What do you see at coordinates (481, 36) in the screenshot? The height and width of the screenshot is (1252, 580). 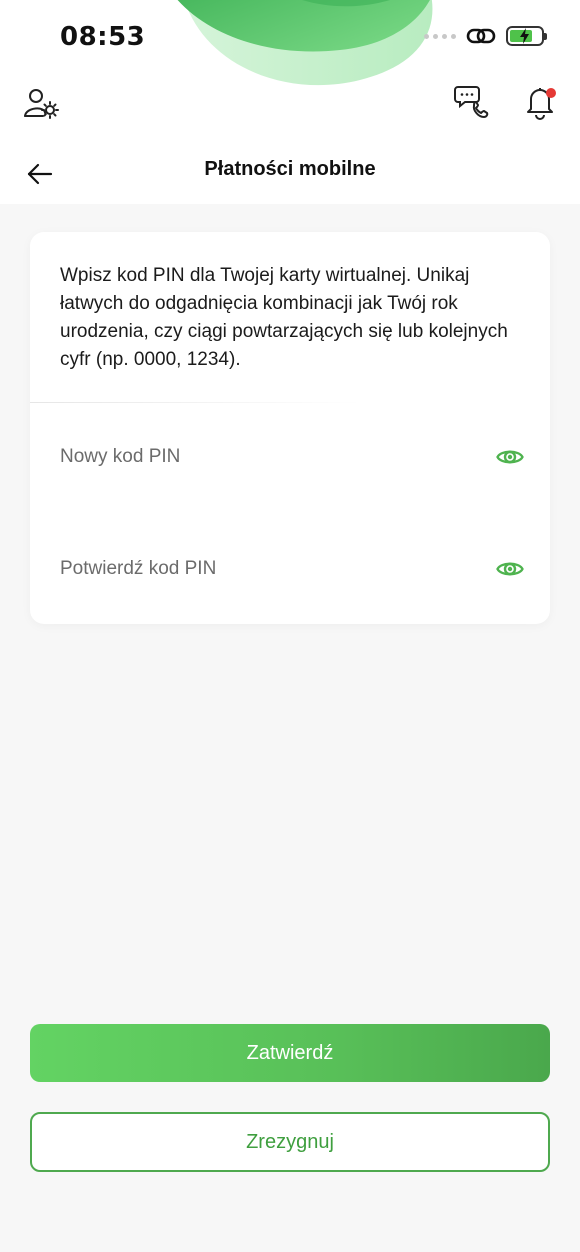 I see `link-icon` at bounding box center [481, 36].